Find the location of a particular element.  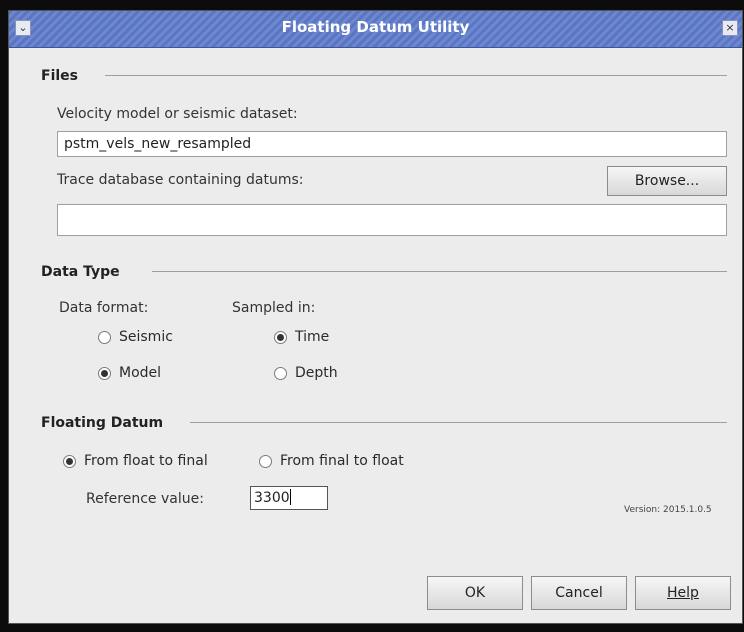

title-bar: ⌄ Floating Datum Utility × is located at coordinates (375, 29).